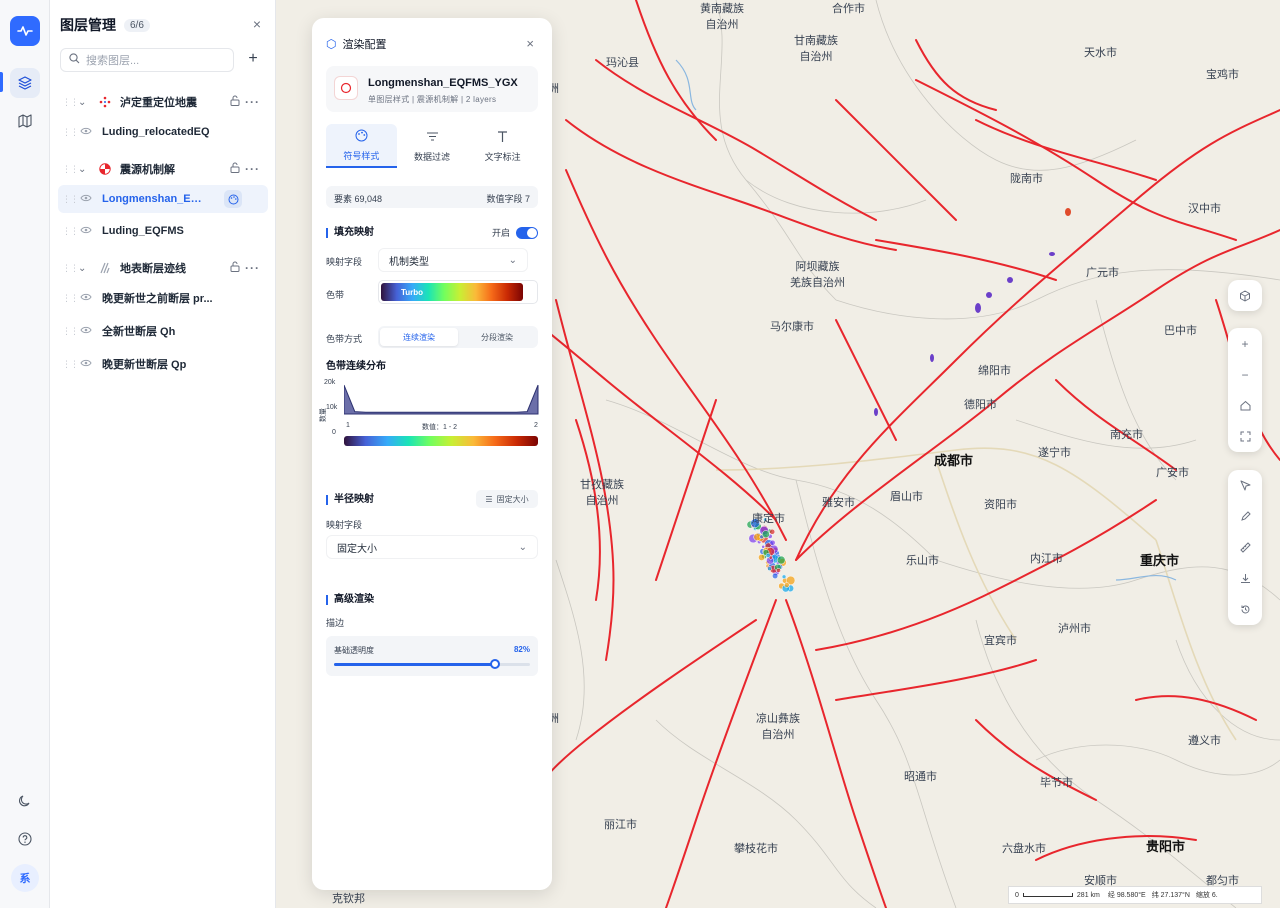  Describe the element at coordinates (25, 83) in the screenshot. I see `layers-icon` at that location.